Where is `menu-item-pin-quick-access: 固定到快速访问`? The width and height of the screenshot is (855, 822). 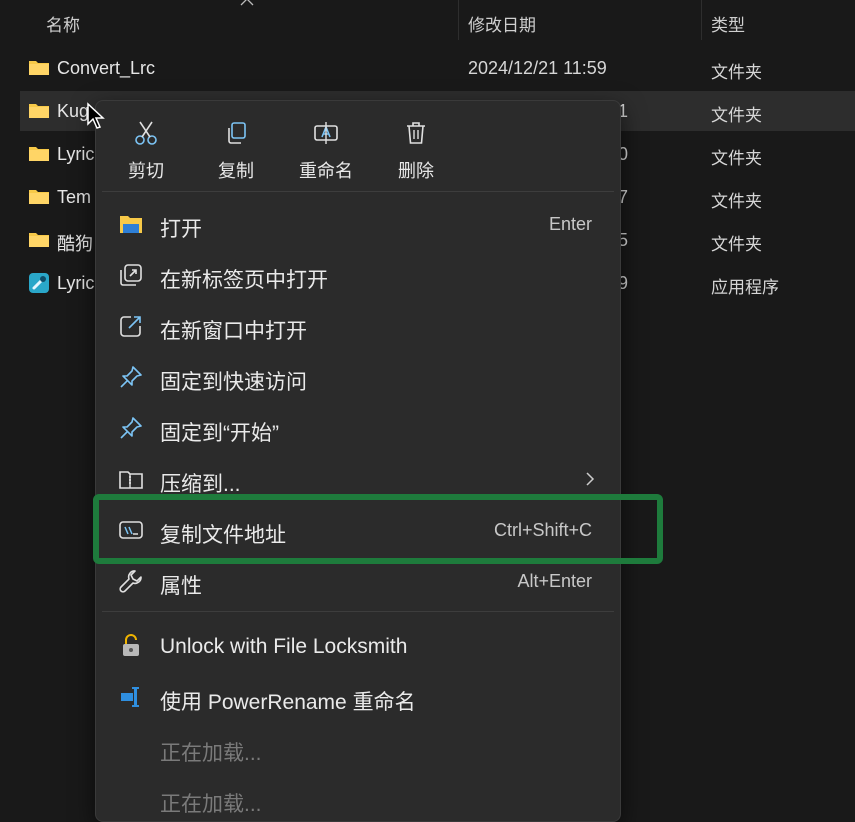
menu-item-pin-quick-access: 固定到快速访问 is located at coordinates (358, 377).